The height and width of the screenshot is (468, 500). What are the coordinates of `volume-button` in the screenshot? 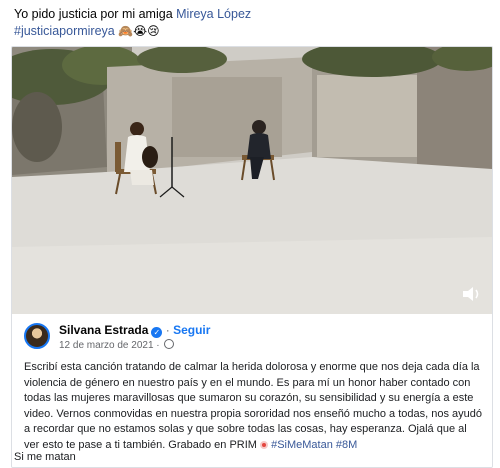 It's located at (471, 294).